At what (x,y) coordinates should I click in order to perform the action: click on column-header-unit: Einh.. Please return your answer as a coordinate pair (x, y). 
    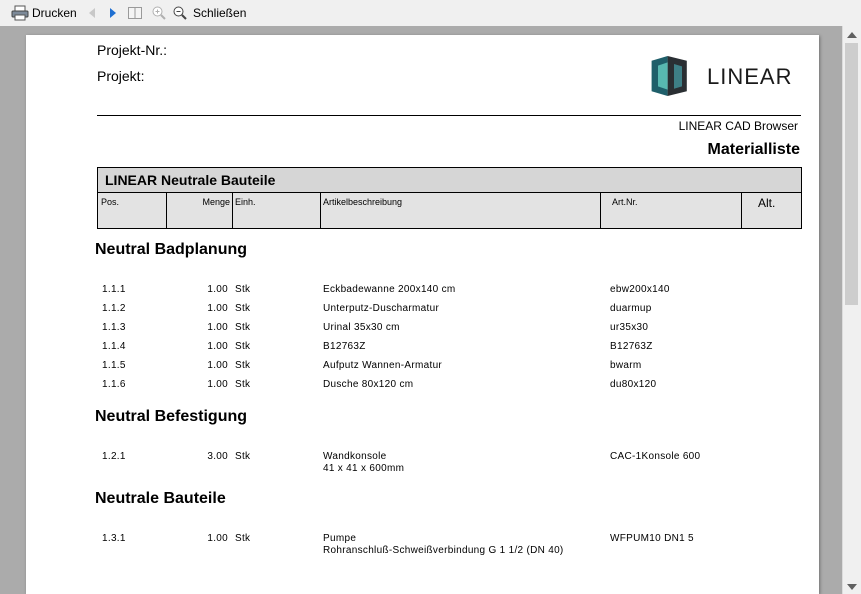
    Looking at the image, I should click on (277, 210).